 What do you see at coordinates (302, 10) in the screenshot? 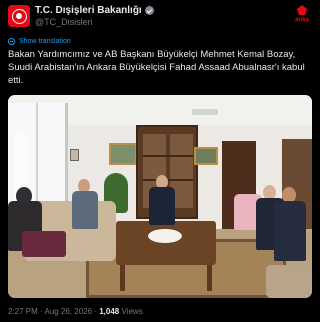
I see `anka-logo-icon` at bounding box center [302, 10].